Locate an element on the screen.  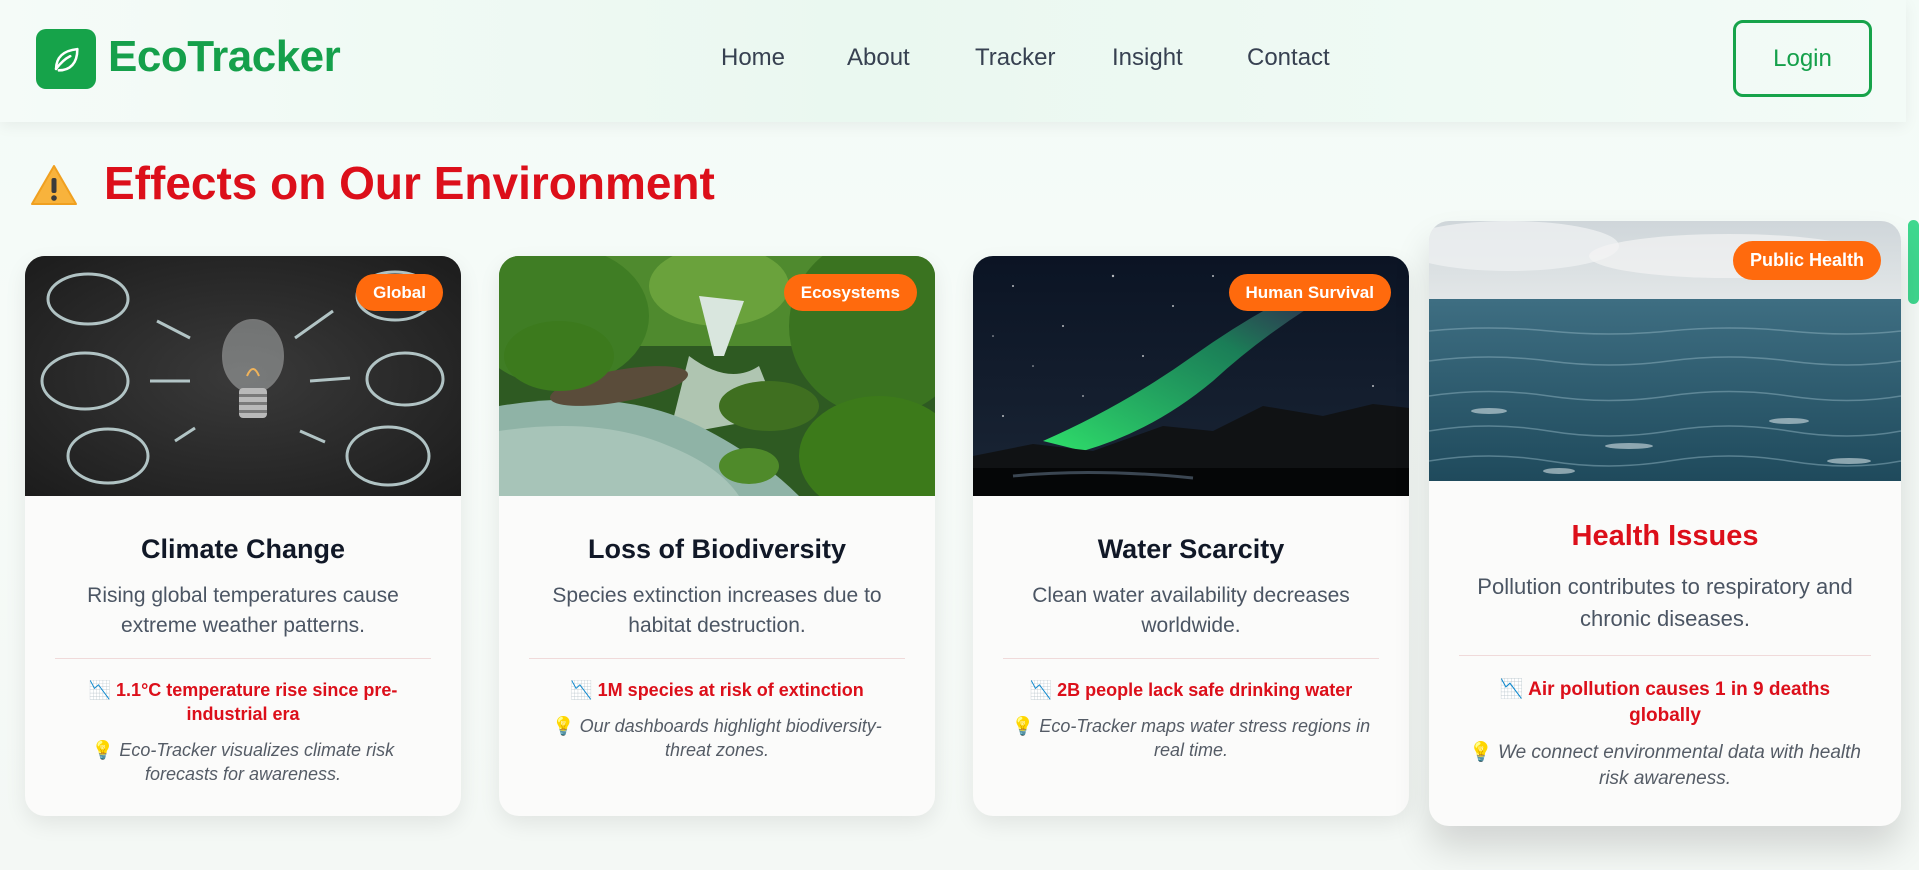
scrollbar-thumb is located at coordinates (1913, 262).